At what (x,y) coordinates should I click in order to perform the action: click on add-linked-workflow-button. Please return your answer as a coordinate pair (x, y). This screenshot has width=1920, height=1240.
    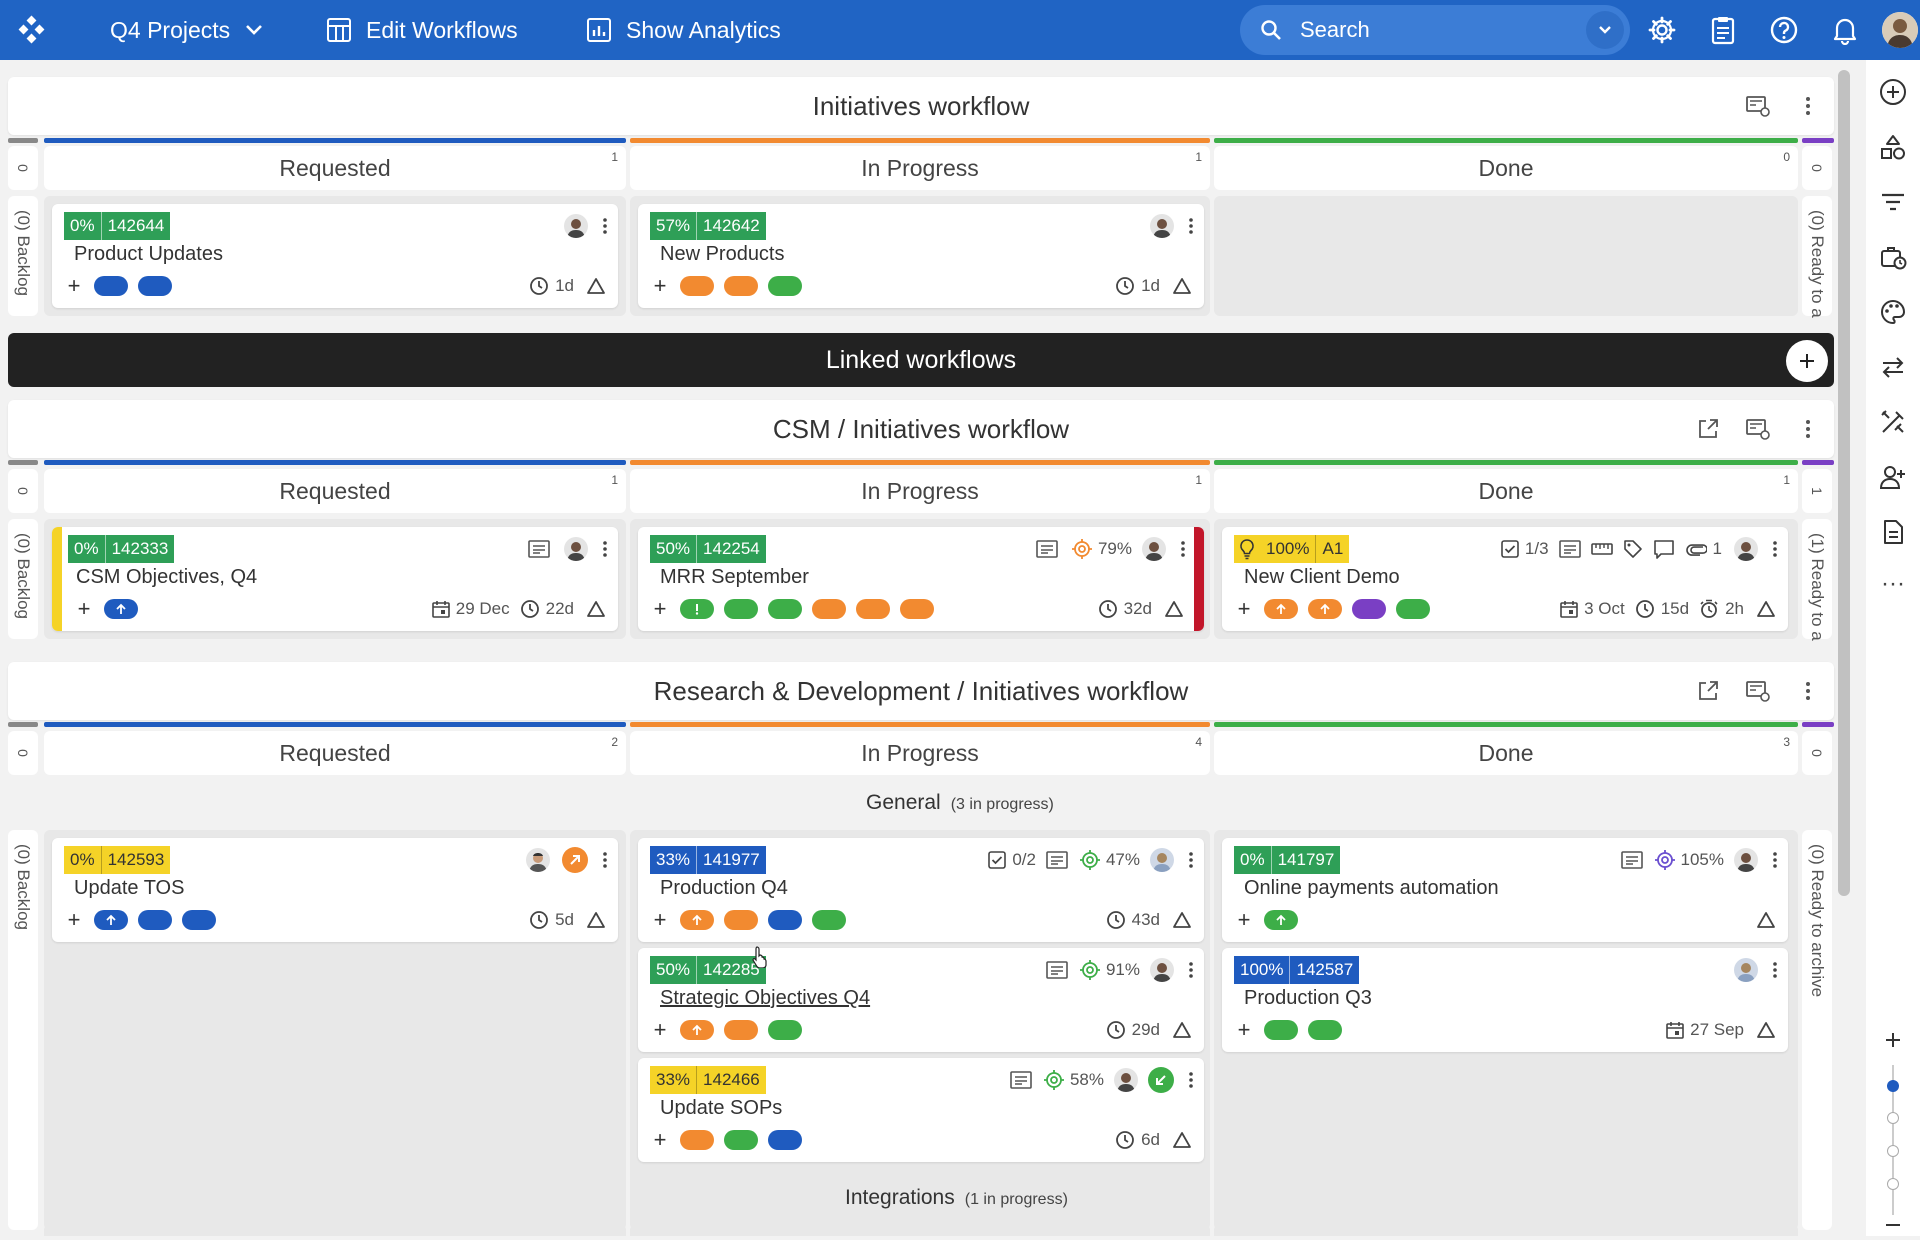
    Looking at the image, I should click on (1807, 361).